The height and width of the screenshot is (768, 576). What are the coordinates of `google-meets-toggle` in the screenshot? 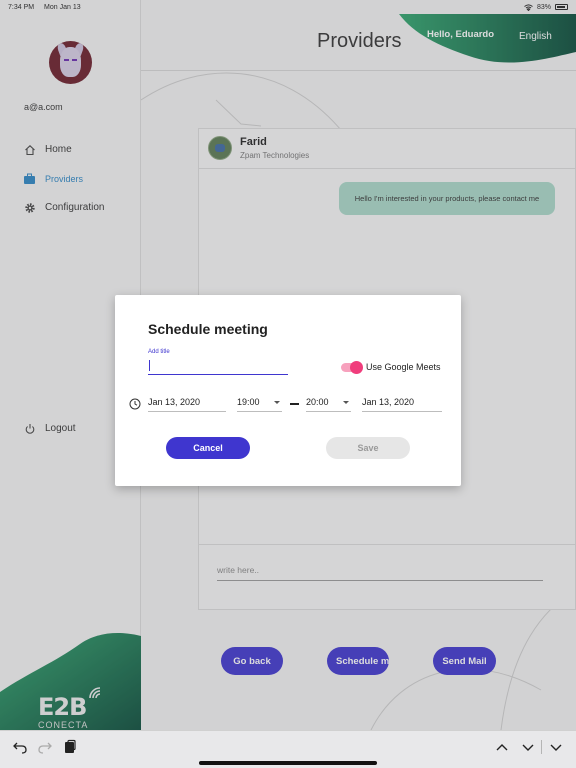 It's located at (352, 367).